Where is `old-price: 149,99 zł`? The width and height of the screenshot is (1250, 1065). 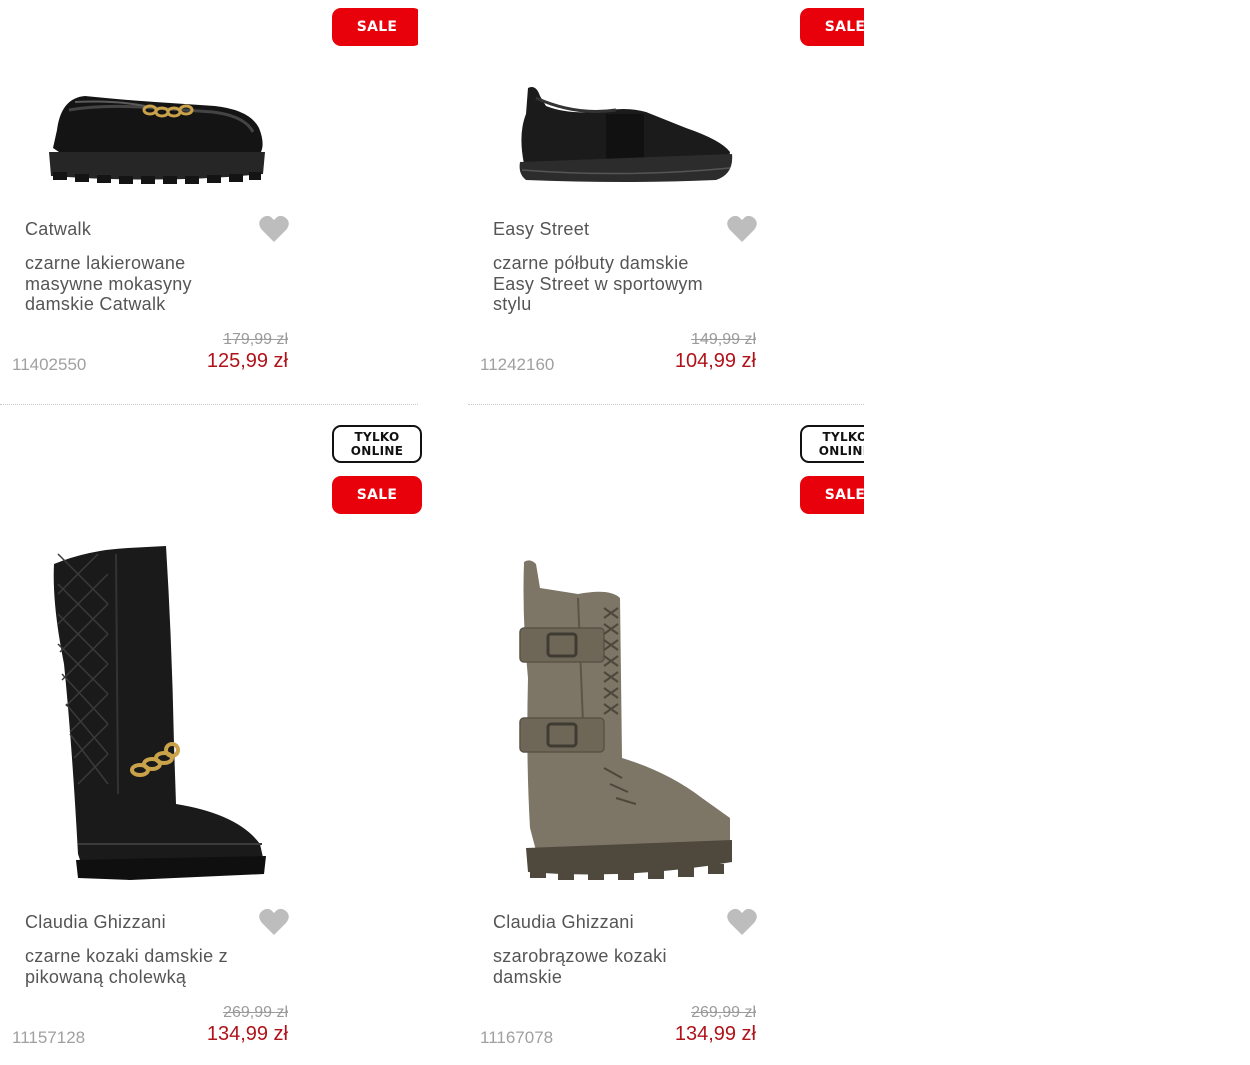 old-price: 149,99 zł is located at coordinates (723, 339).